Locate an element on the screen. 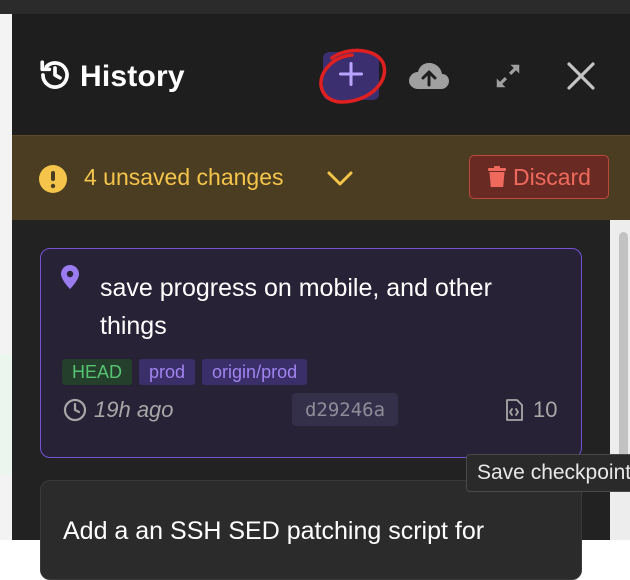  map-pin-icon is located at coordinates (70, 279).